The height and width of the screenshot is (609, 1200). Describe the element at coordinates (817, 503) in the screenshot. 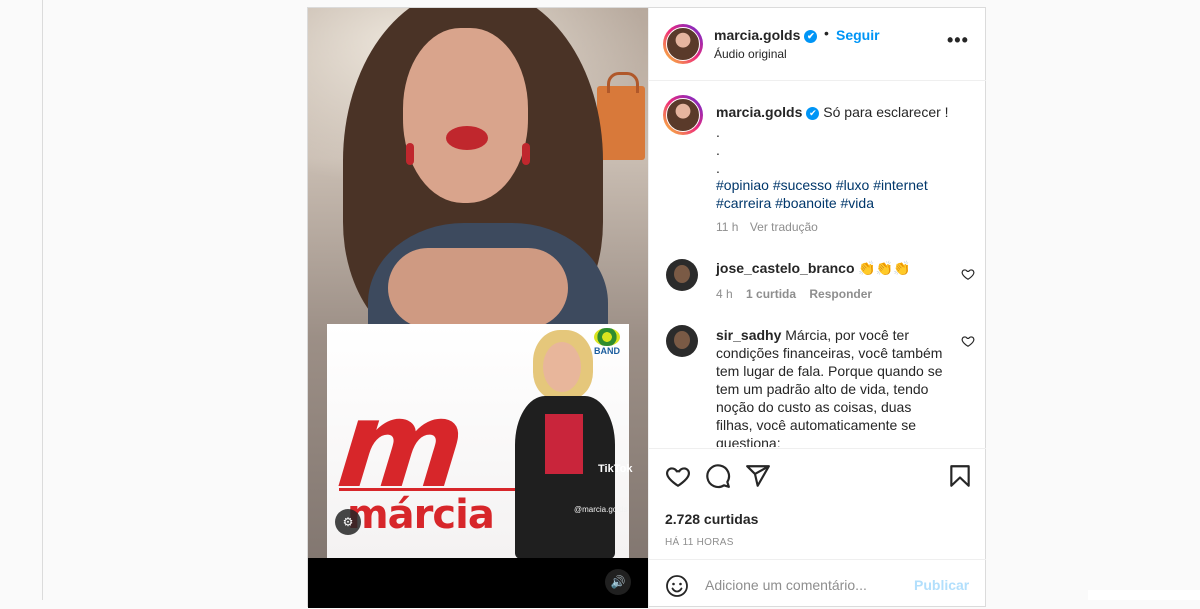

I see `post-actions: 2.728 curtidas HÁ 11 HORAS` at that location.